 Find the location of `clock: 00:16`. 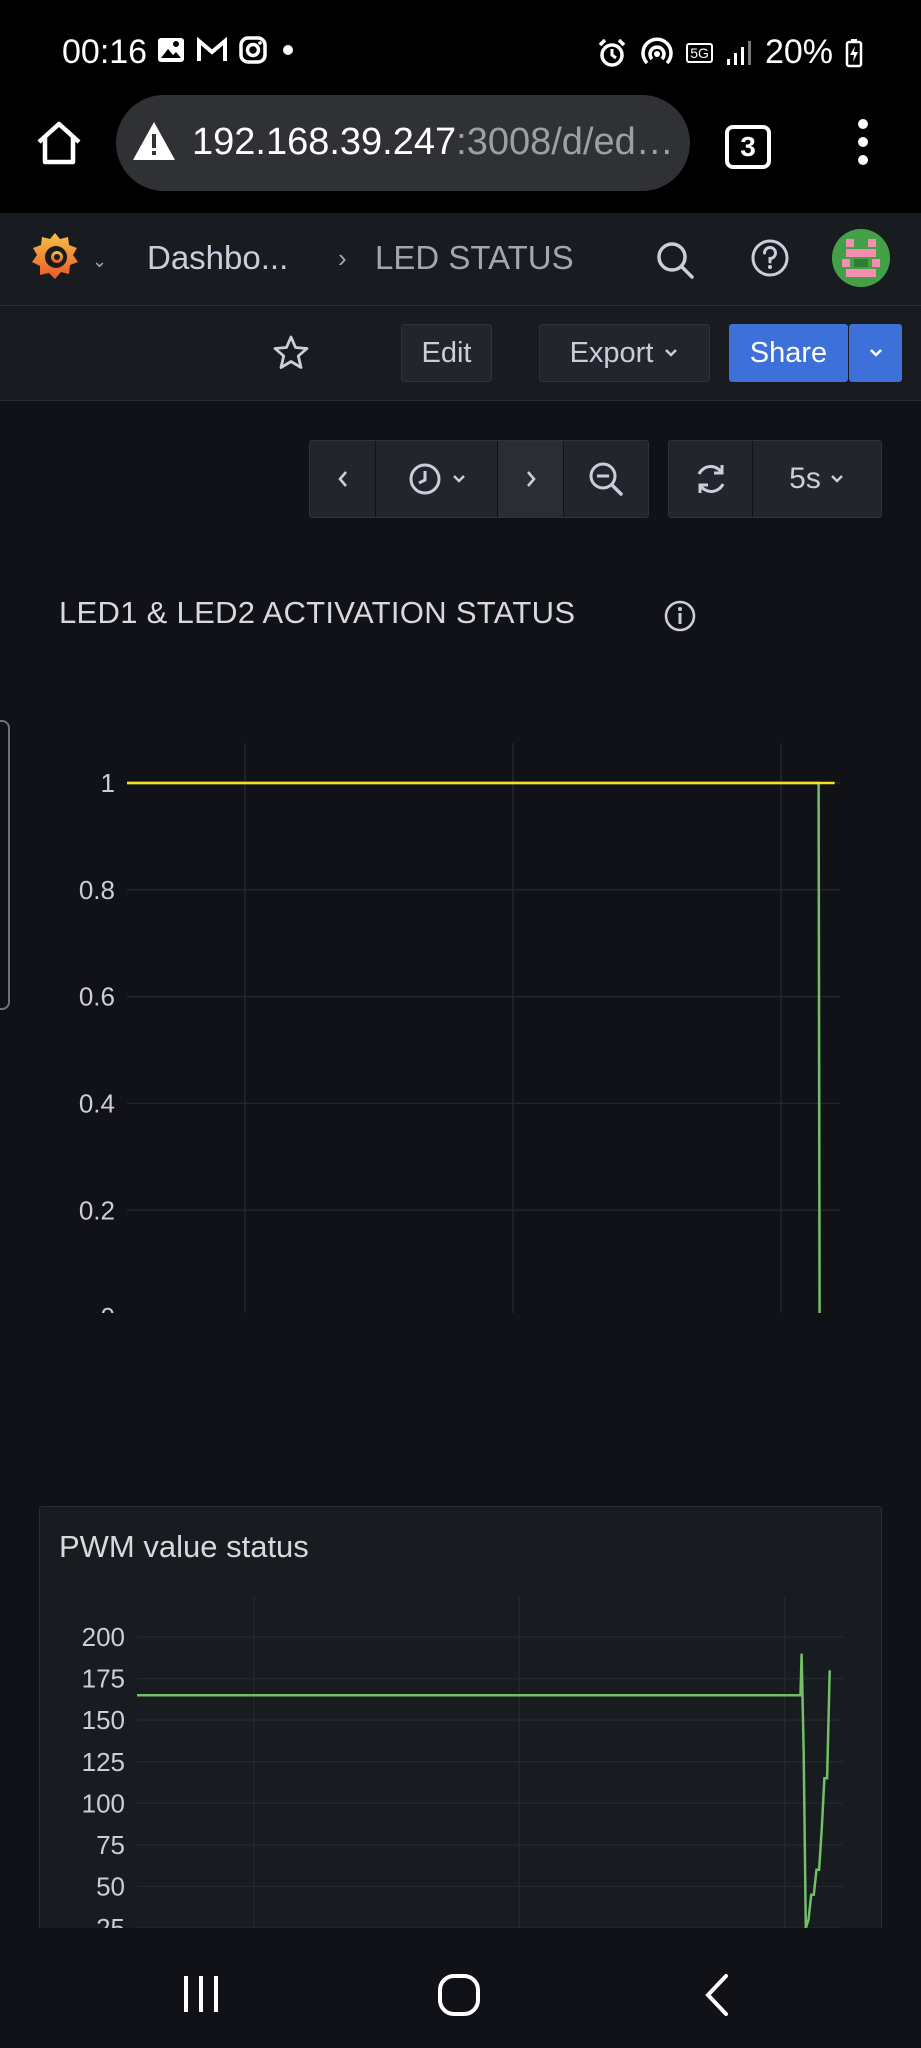

clock: 00:16 is located at coordinates (105, 52).